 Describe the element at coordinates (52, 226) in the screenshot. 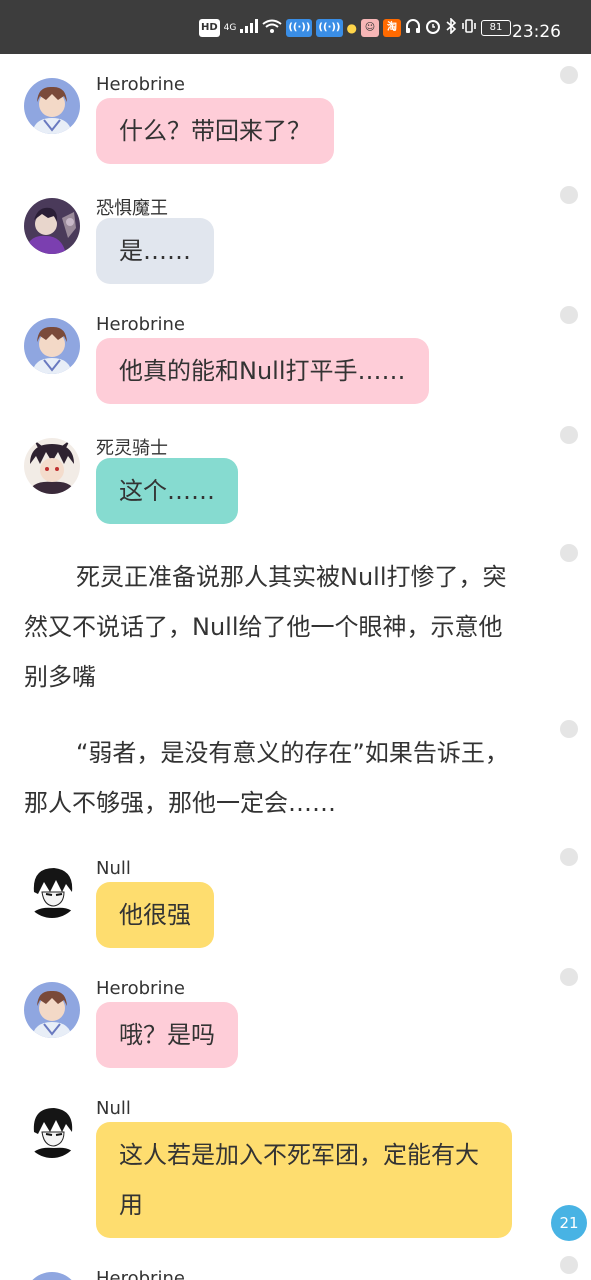

I see `avatar-fear-king` at that location.